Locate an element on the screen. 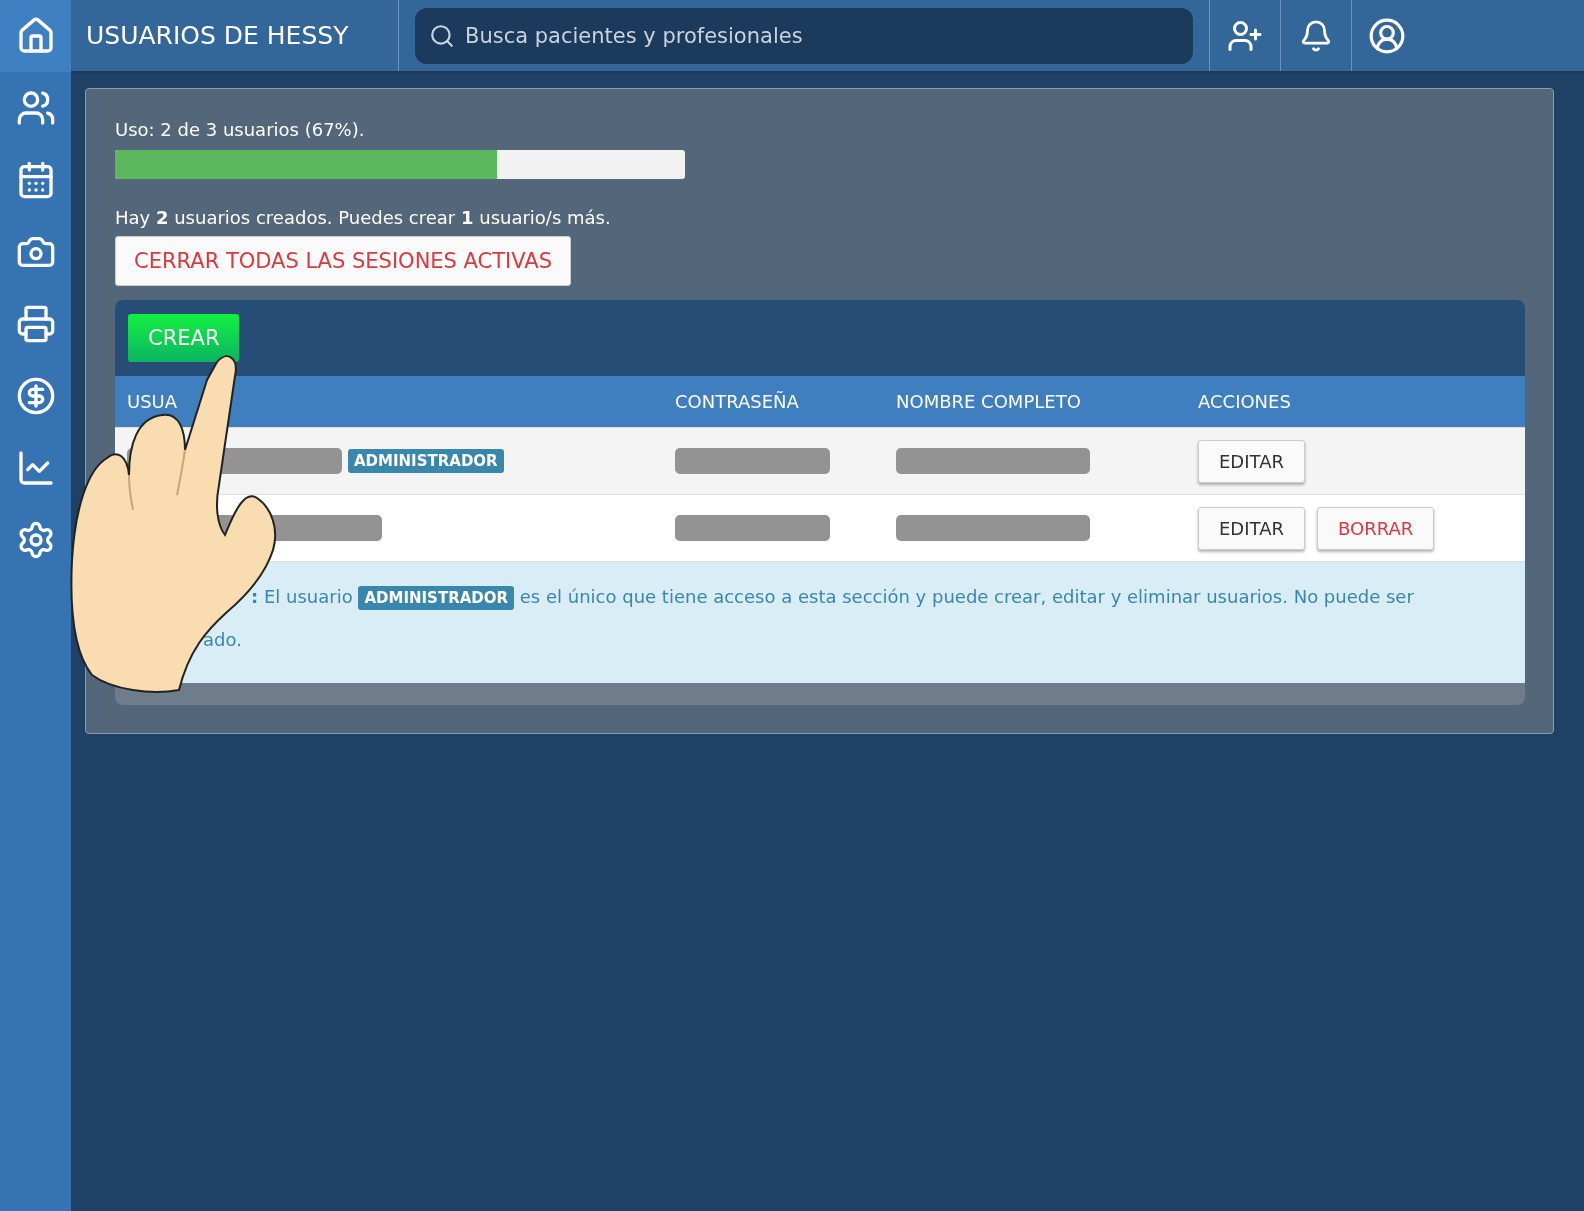 The image size is (1584, 1211). close-sessions-button: CERRAR TODAS LAS SESIONES ACTIVAS is located at coordinates (343, 261).